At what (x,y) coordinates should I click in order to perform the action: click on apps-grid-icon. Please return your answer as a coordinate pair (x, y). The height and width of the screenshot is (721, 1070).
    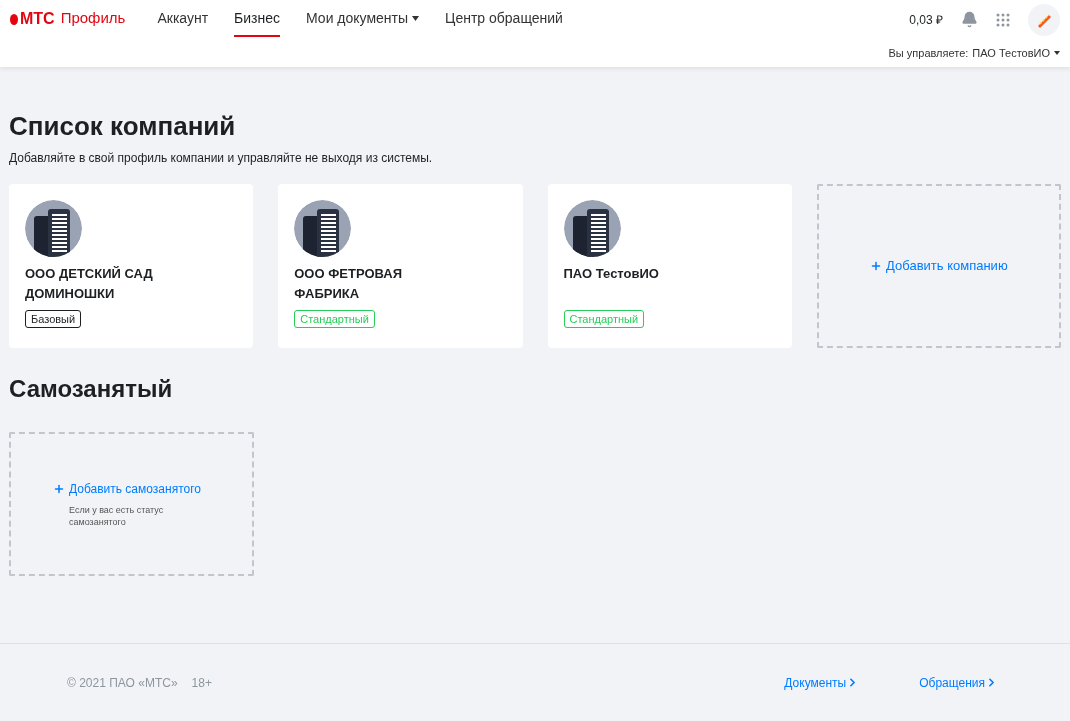
    Looking at the image, I should click on (1003, 19).